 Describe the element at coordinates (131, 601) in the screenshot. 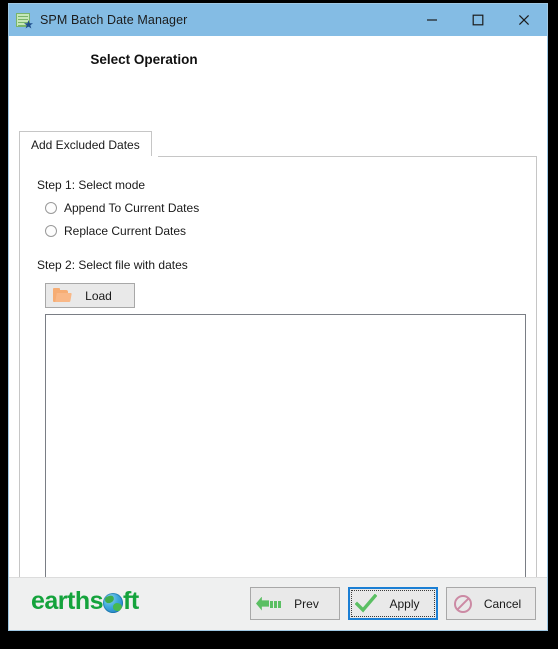

I see `logo-text-after: ft` at that location.